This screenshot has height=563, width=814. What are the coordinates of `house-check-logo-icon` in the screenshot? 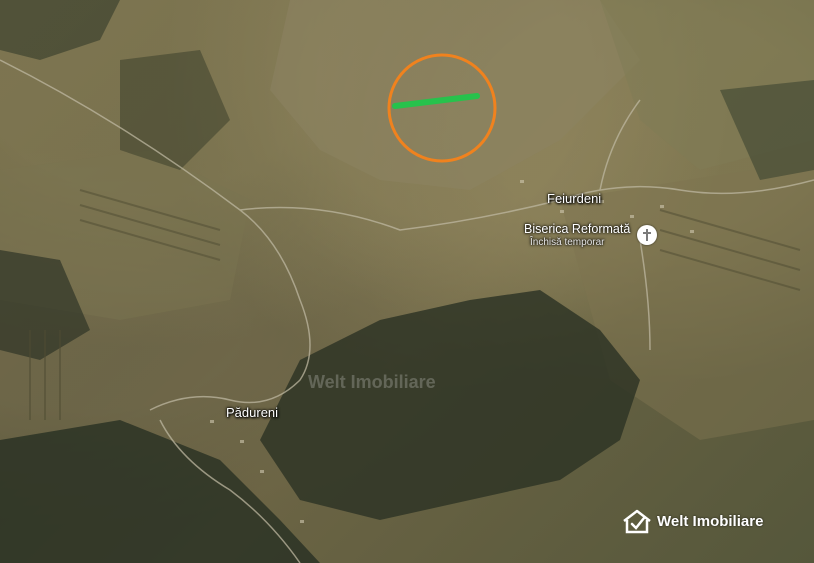 It's located at (637, 521).